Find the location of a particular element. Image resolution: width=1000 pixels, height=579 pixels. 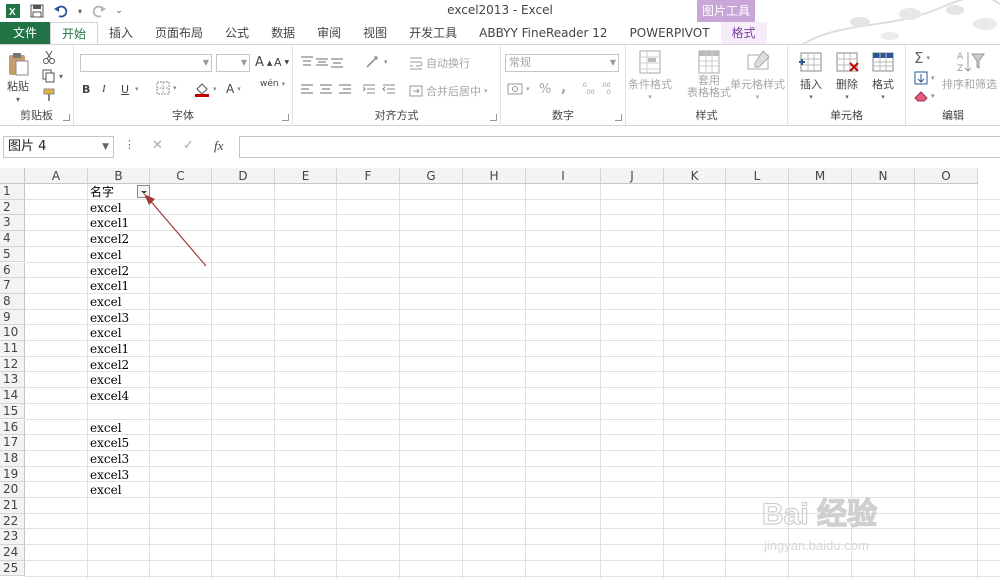

column-header-a: A is located at coordinates (56, 176).